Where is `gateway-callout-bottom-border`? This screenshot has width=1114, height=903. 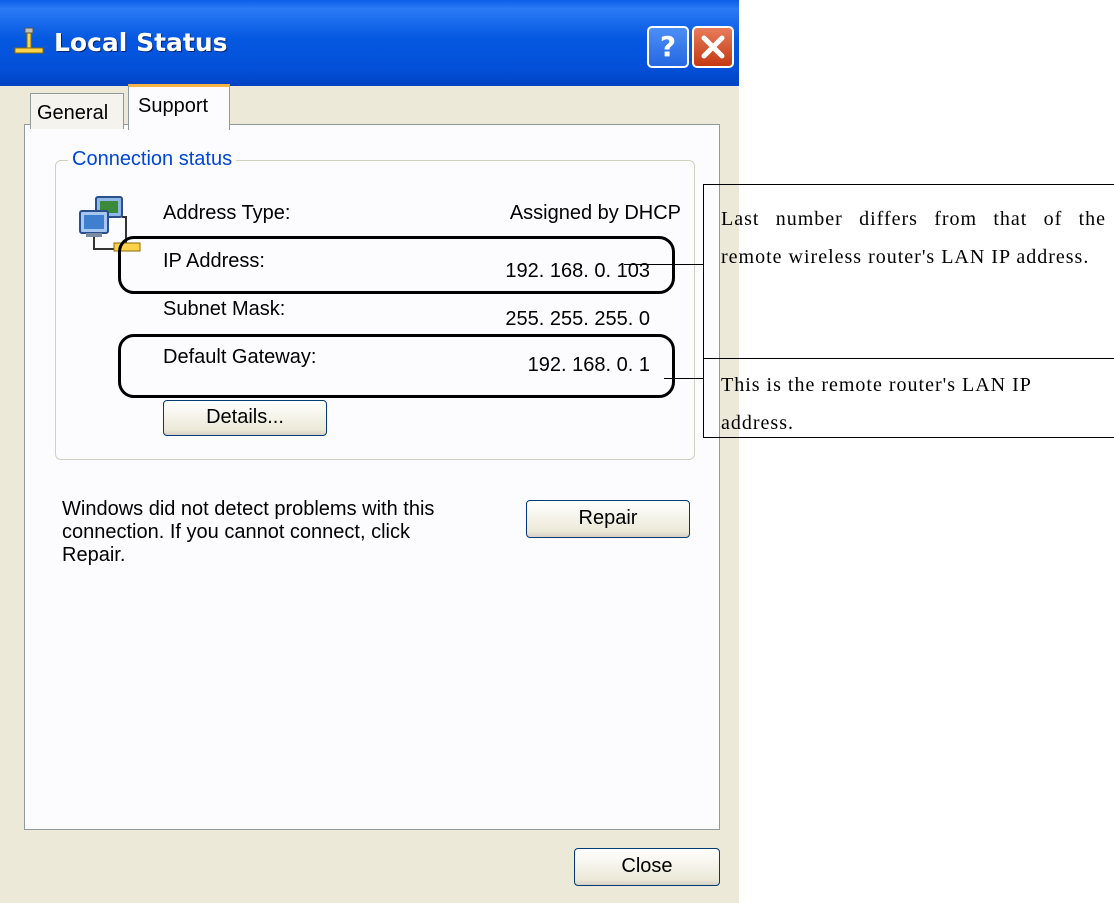
gateway-callout-bottom-border is located at coordinates (908, 437).